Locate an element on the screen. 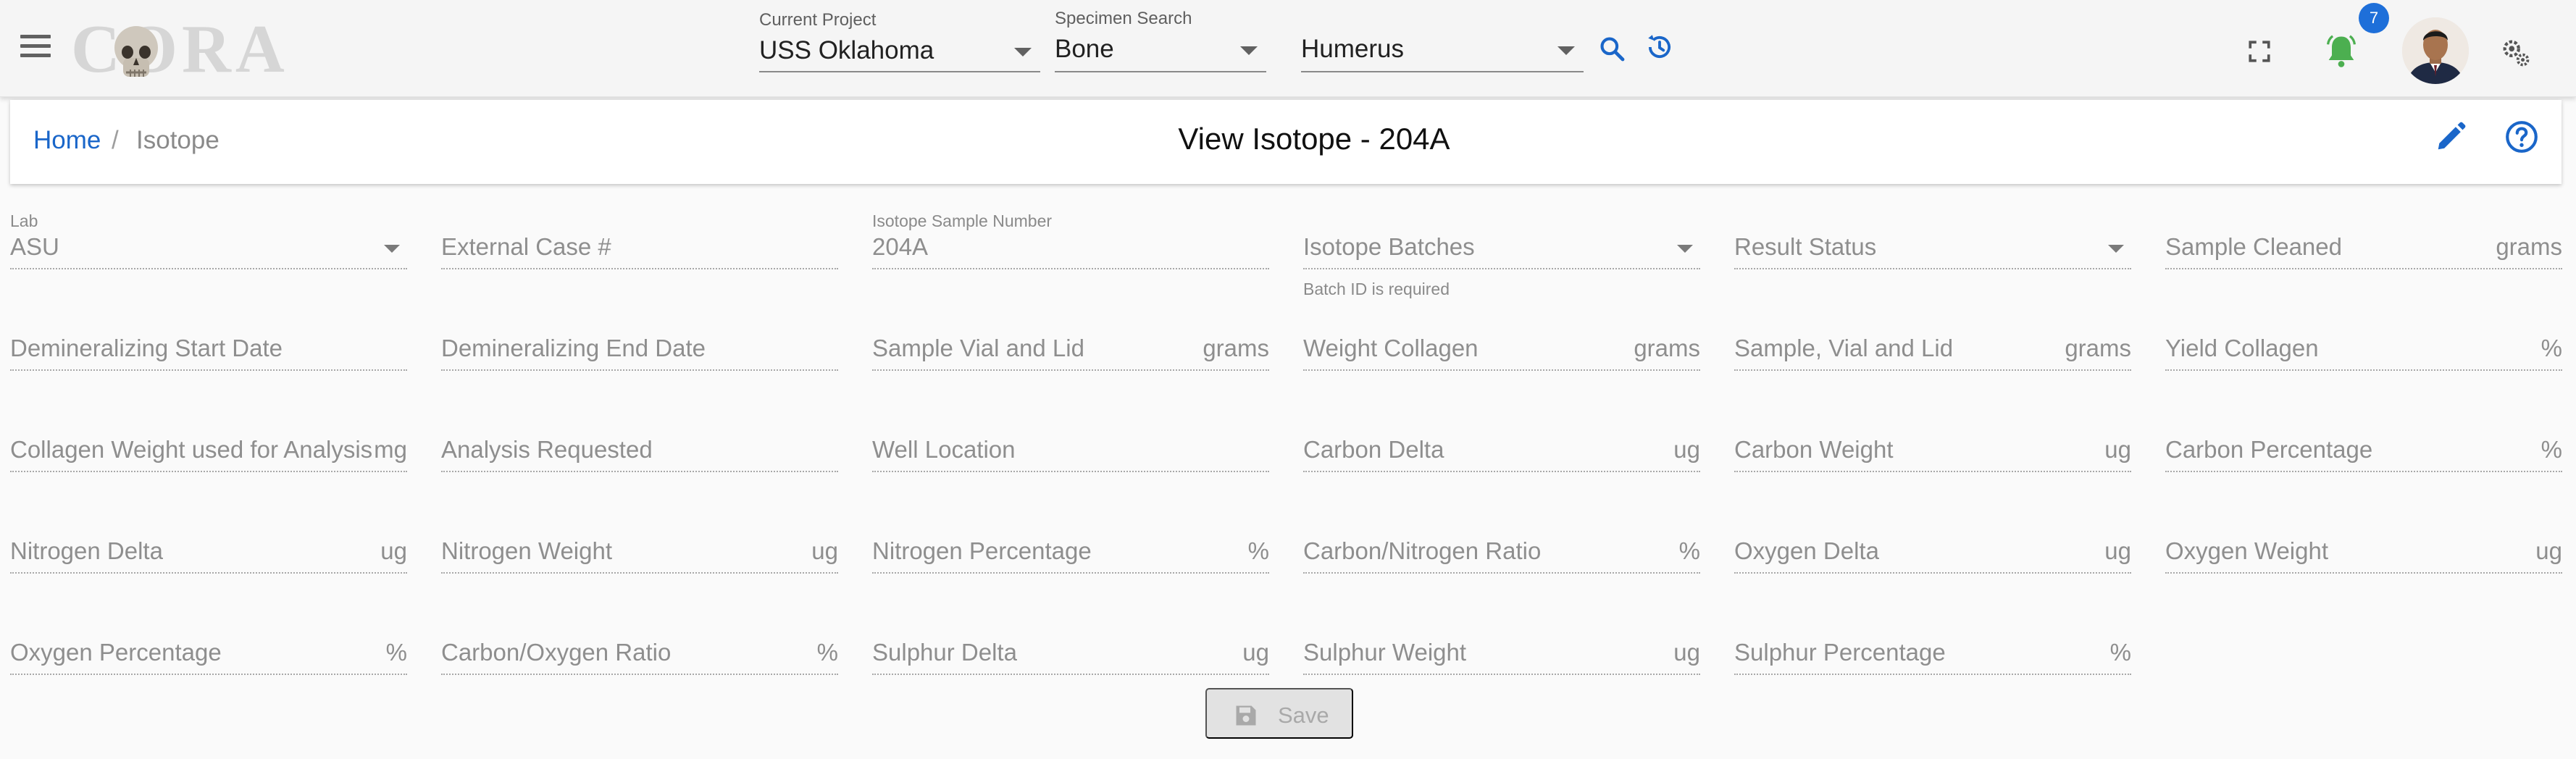  carbon-nitrogen-ratio-field: Carbon/Nitrogen Ratio% is located at coordinates (1501, 550).